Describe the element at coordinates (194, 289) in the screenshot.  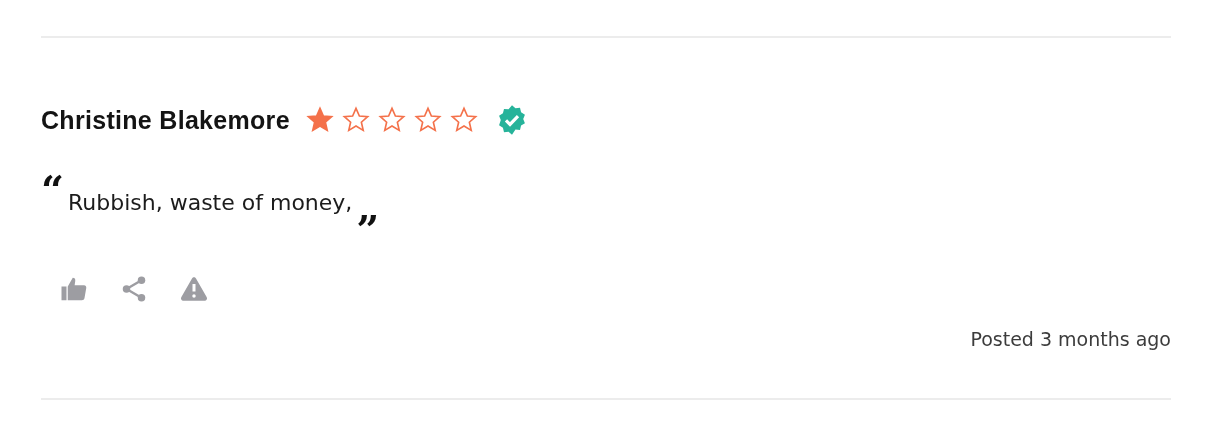
I see `warning-icon` at that location.